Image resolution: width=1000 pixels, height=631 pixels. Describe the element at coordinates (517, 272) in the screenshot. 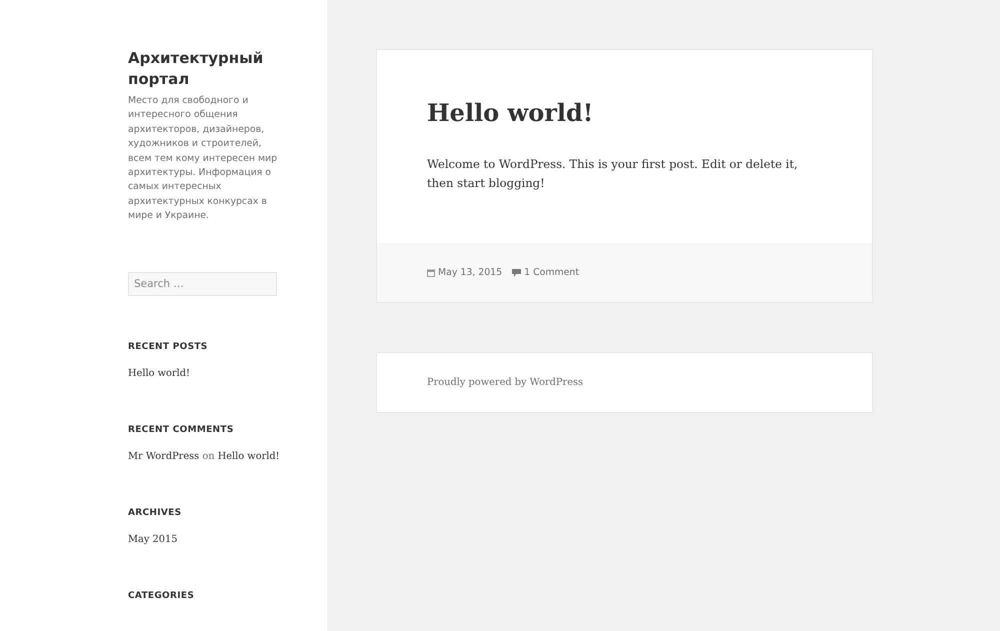

I see `comment-icon` at that location.